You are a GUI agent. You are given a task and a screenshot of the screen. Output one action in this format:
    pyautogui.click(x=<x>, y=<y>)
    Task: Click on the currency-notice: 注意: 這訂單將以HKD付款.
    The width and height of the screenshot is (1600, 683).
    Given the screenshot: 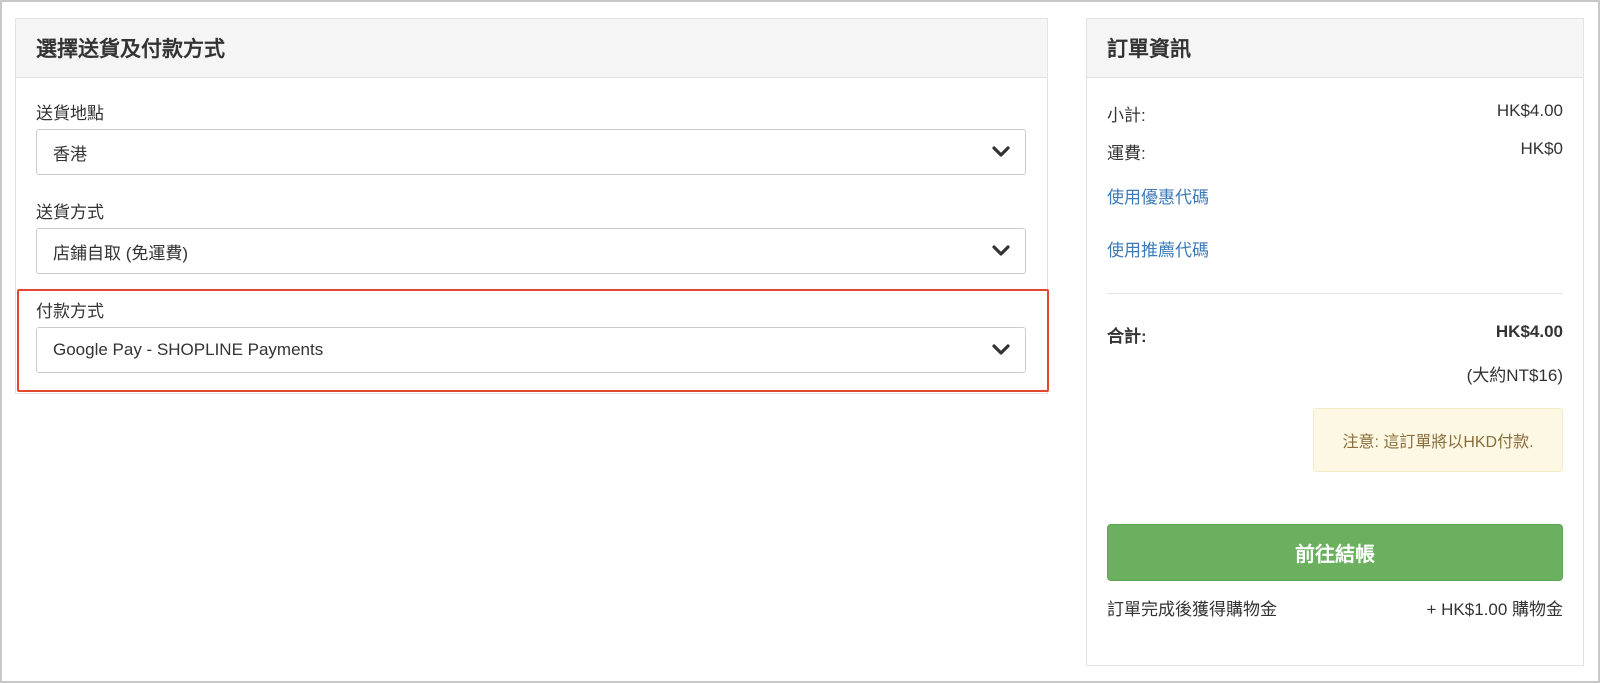 What is the action you would take?
    pyautogui.click(x=1438, y=440)
    